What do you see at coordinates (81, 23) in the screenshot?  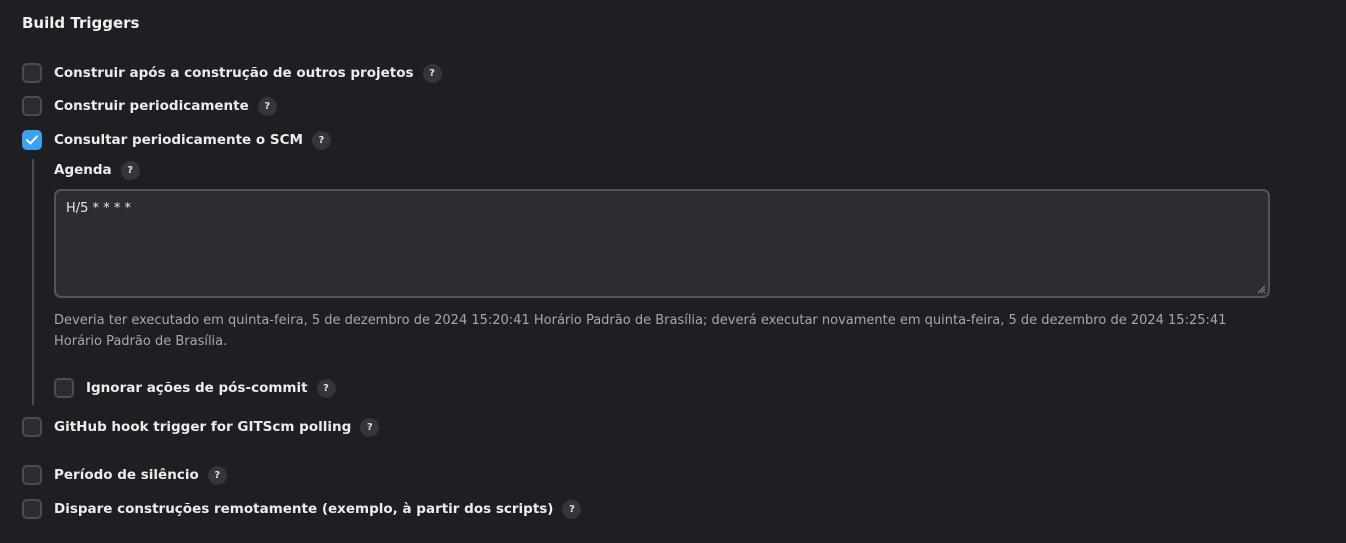 I see `section-title: Build Triggers` at bounding box center [81, 23].